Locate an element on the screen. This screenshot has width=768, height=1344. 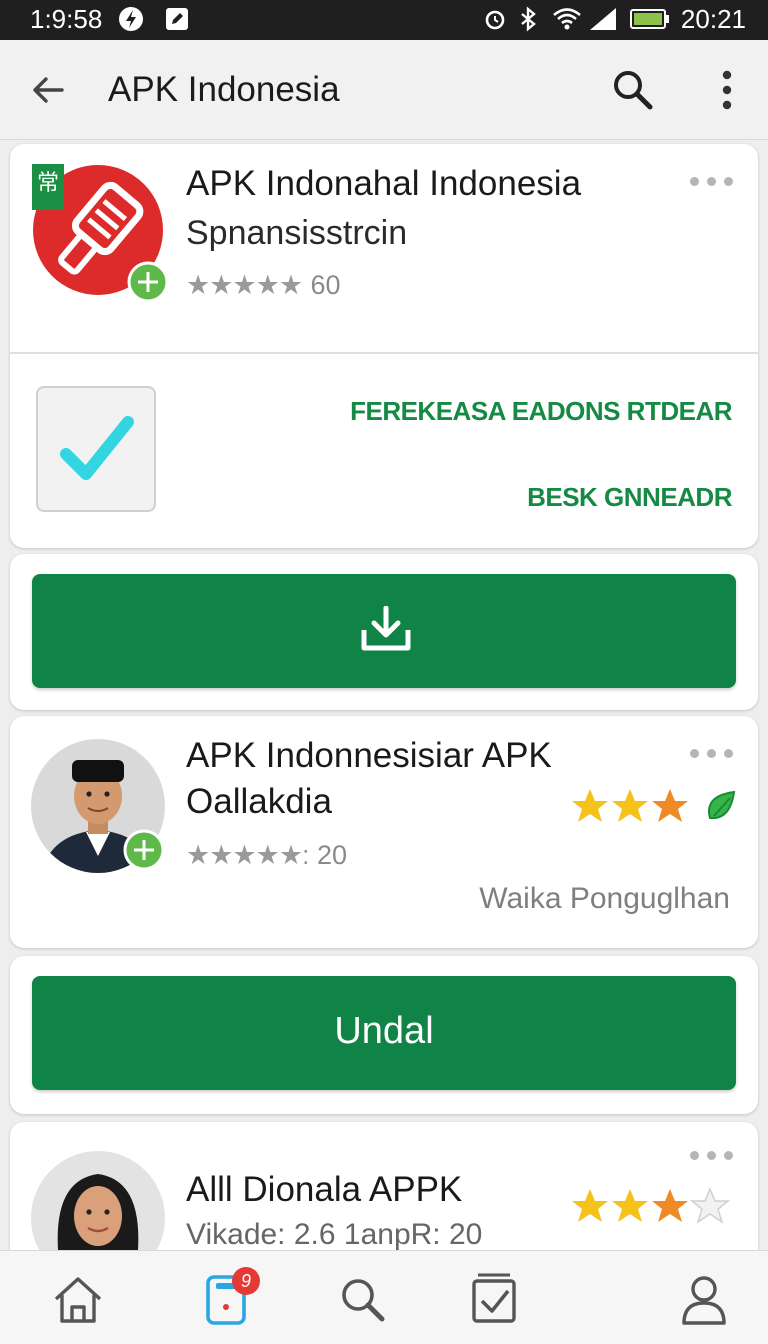
select-checkbox is located at coordinates (96, 449).